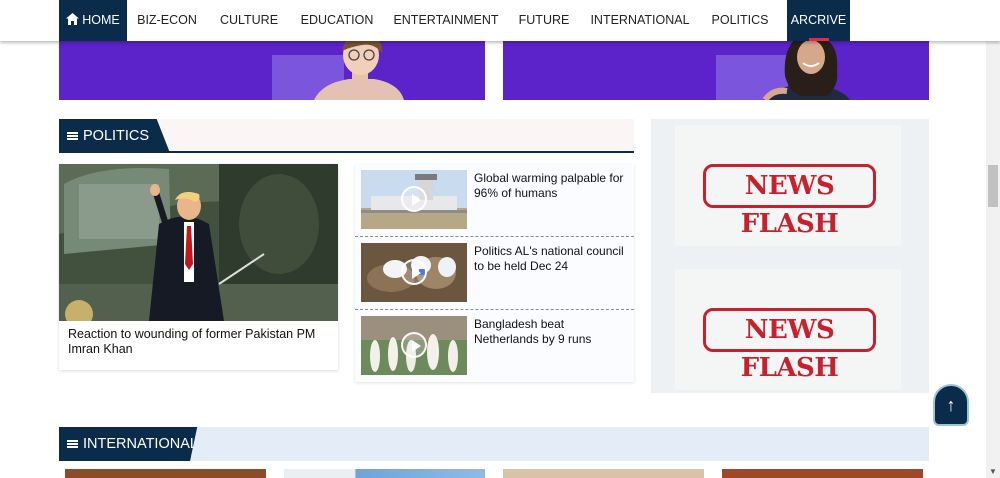 The height and width of the screenshot is (478, 1000). Describe the element at coordinates (494, 444) in the screenshot. I see `international-section-header: INTERNATIONAL` at that location.